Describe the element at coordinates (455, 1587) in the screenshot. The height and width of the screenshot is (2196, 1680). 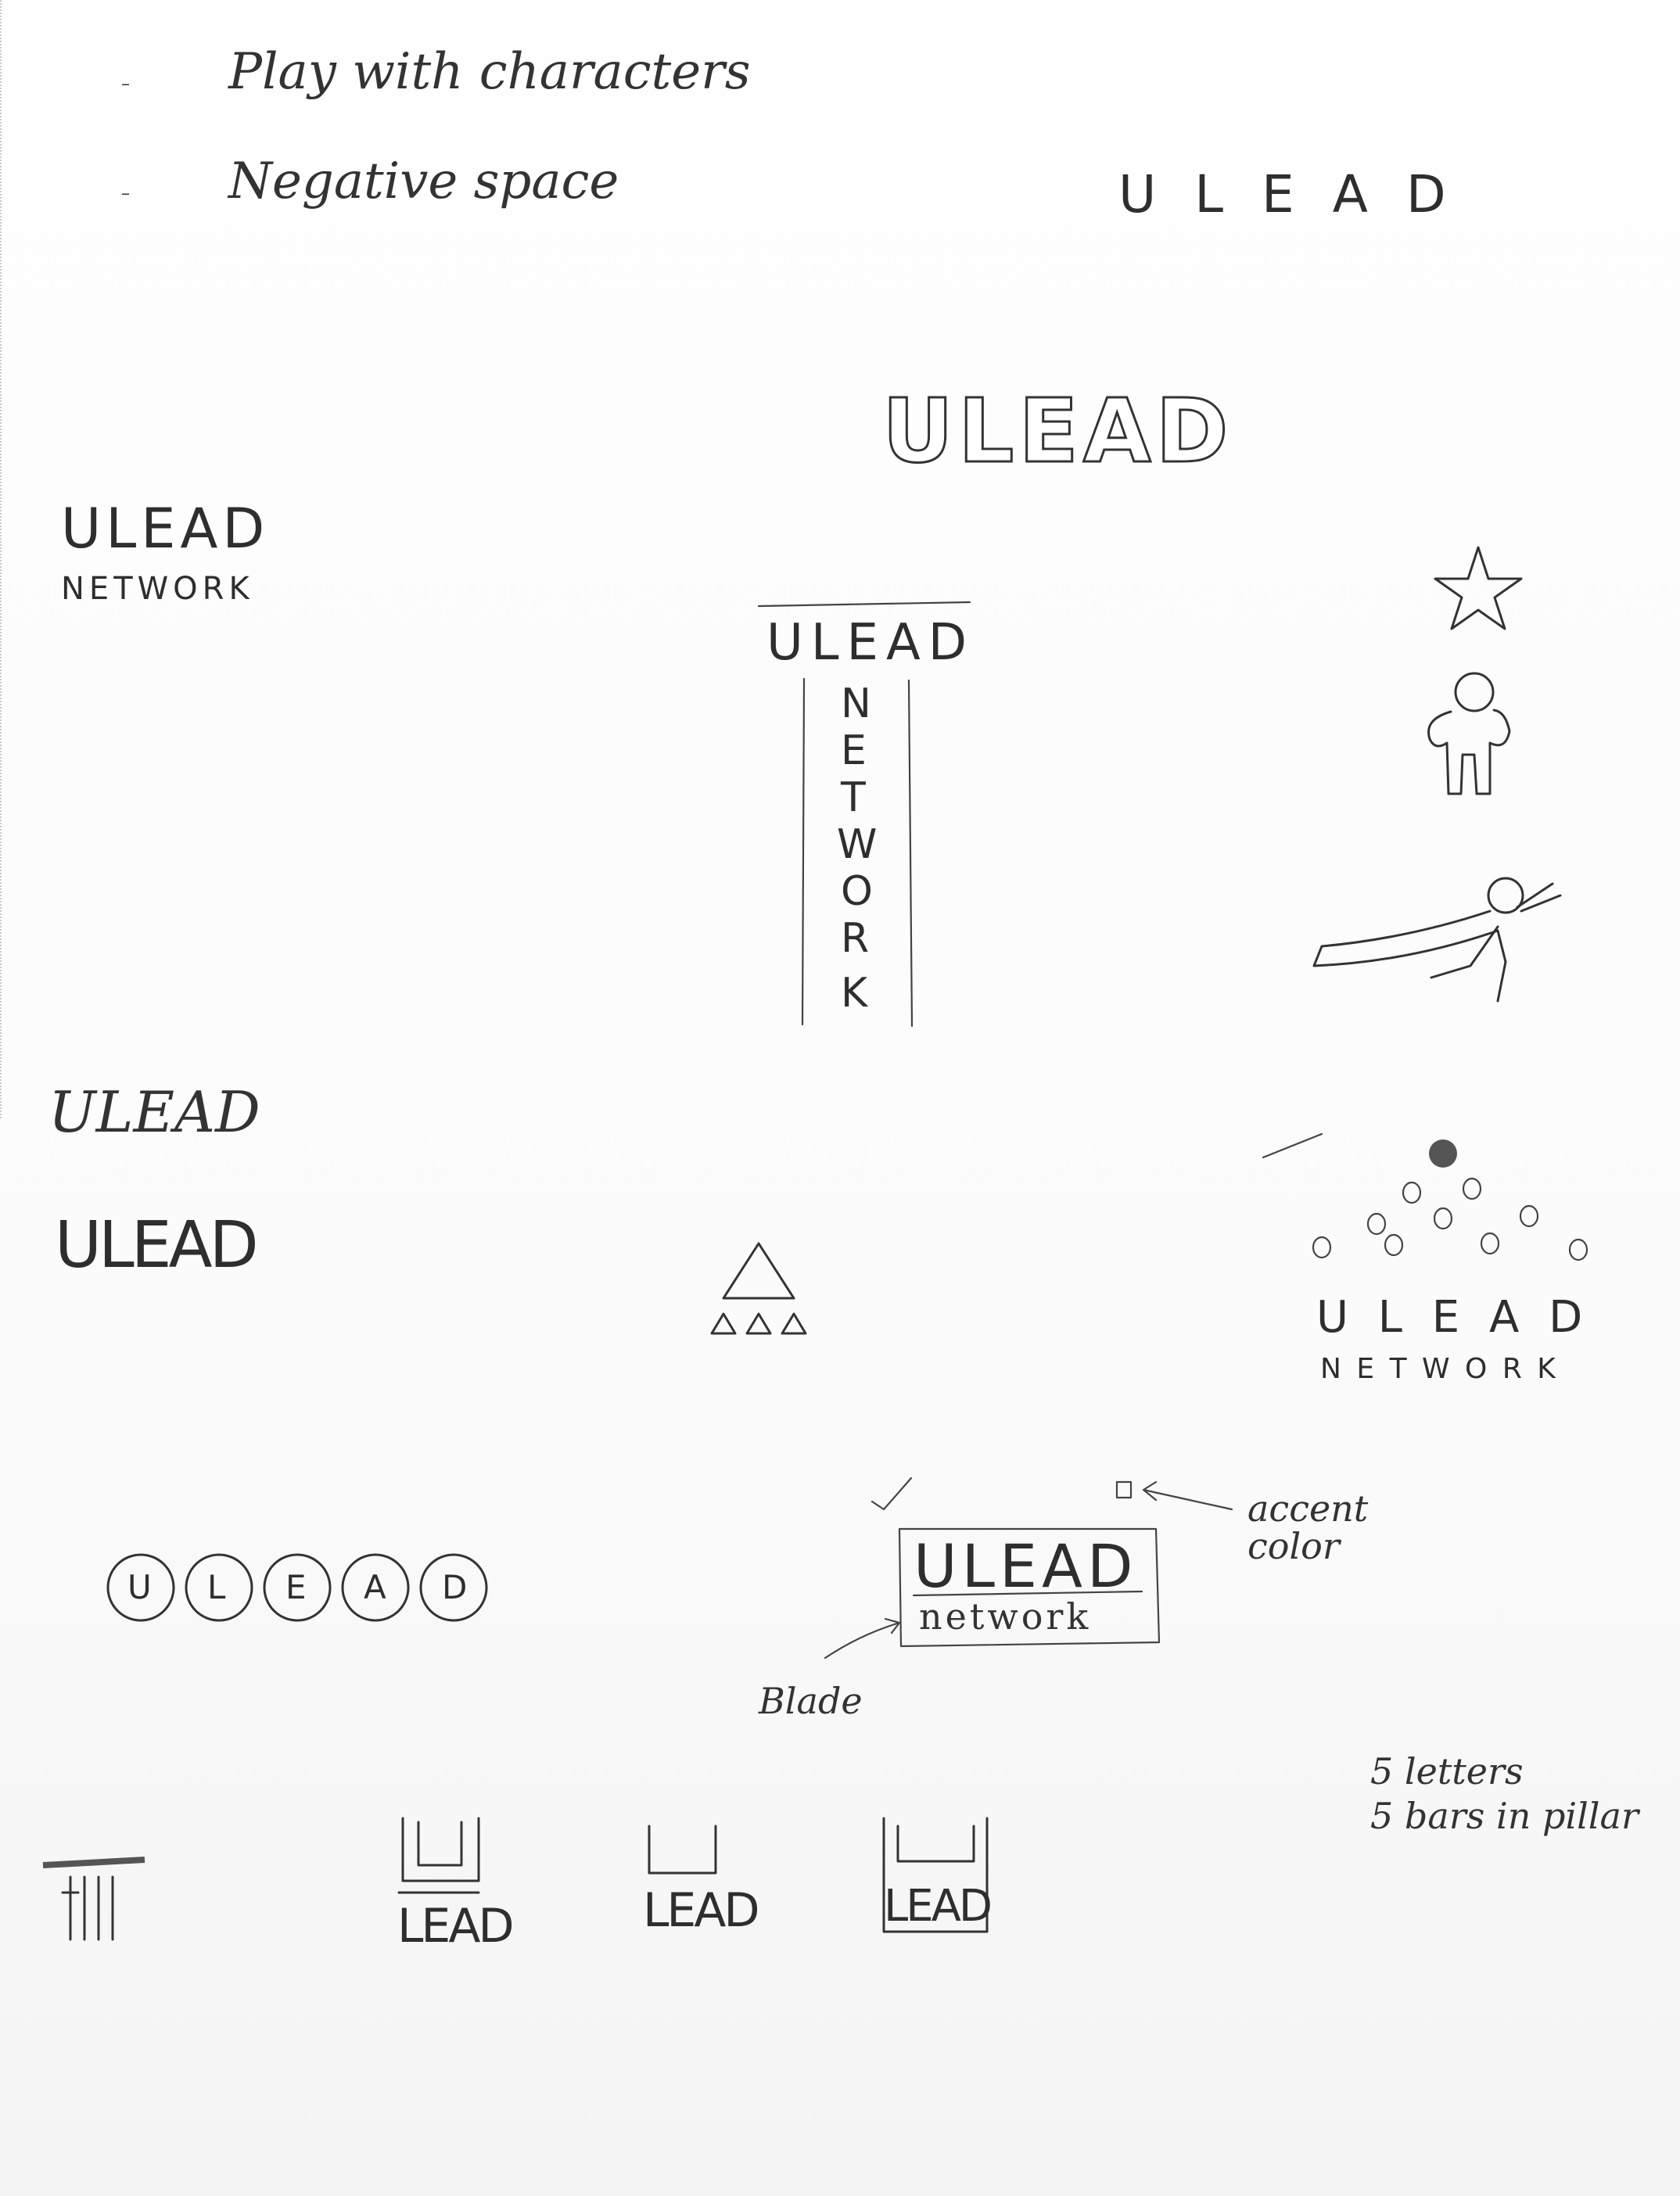
I see `circle-letter-d: D` at that location.